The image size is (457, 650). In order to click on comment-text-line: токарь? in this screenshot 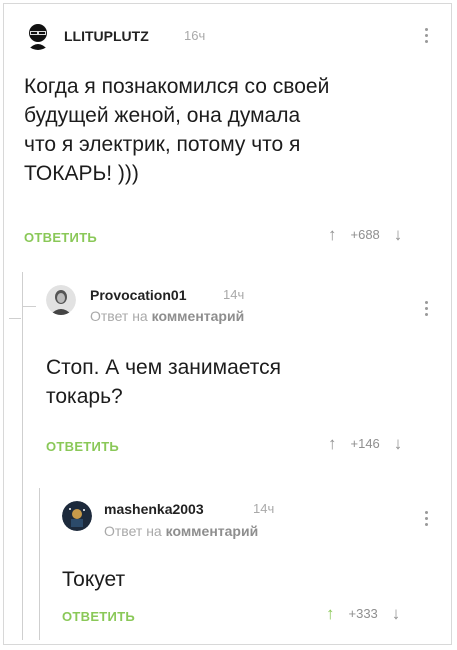, I will do `click(84, 396)`.